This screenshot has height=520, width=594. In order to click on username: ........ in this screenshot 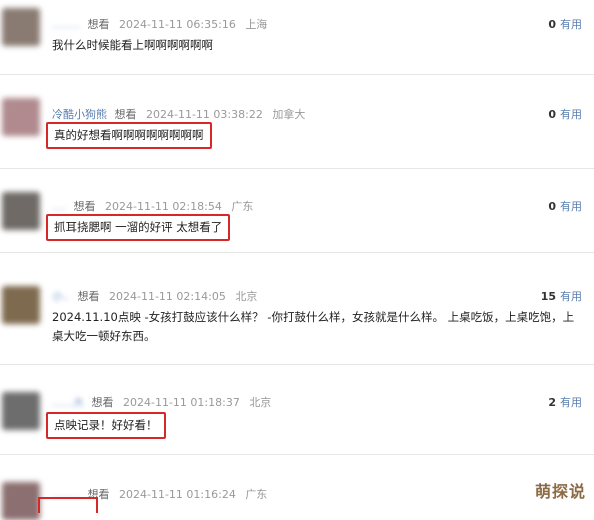, I will do `click(66, 24)`.